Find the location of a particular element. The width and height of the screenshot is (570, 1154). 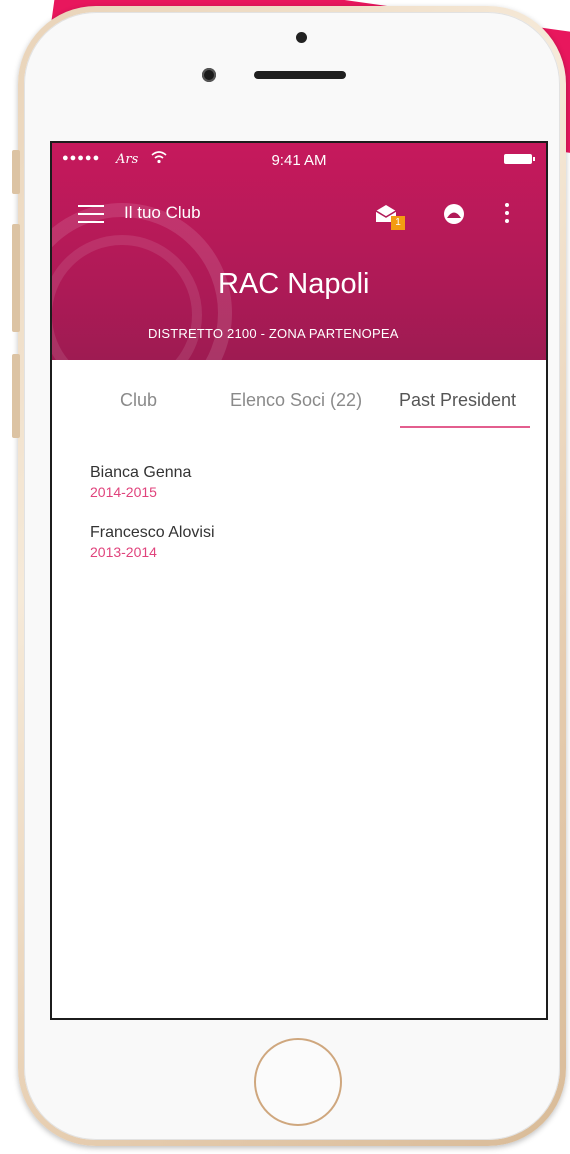

more-vert-icon is located at coordinates (507, 215).